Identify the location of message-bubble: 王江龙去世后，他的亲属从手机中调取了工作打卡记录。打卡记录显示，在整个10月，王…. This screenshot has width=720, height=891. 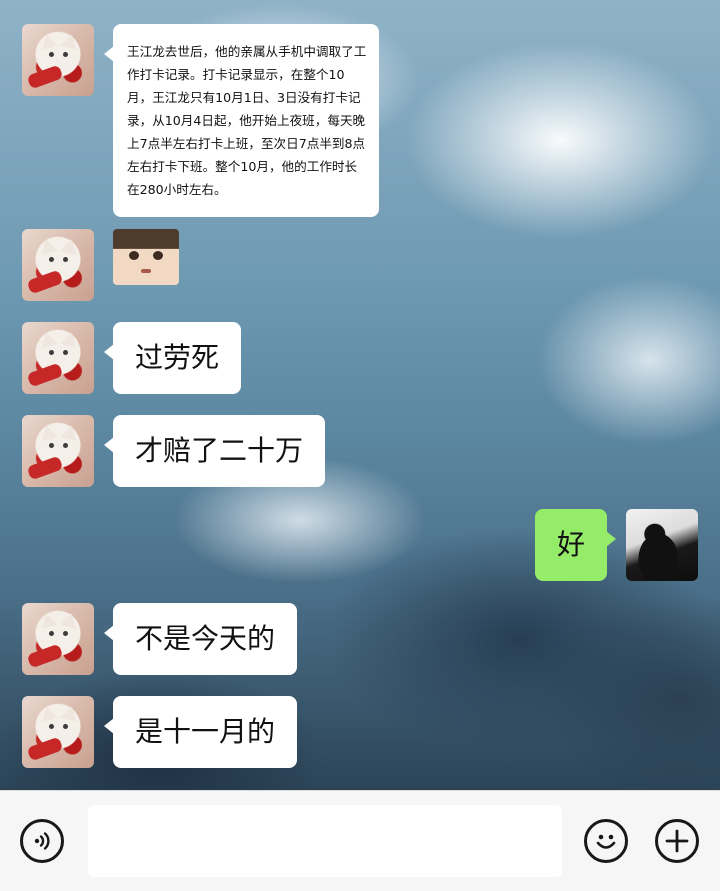
(241, 120).